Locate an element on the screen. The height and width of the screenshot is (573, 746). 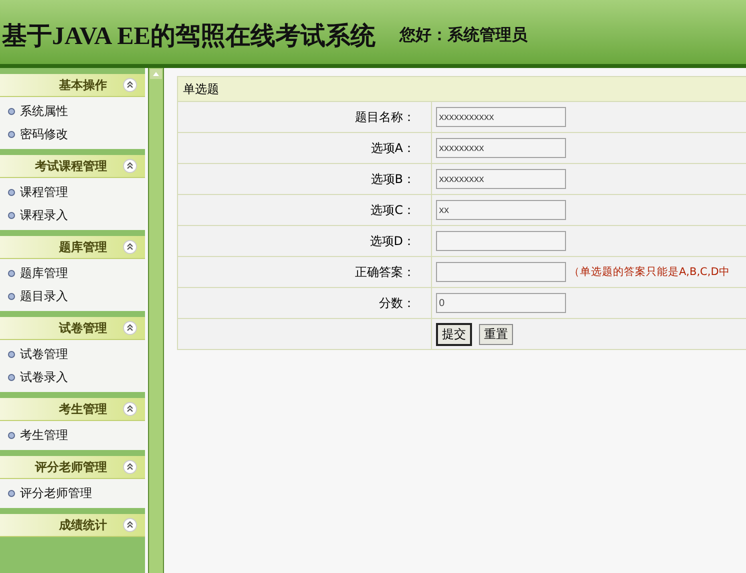
sidebar-link: 题库管理 is located at coordinates (72, 273).